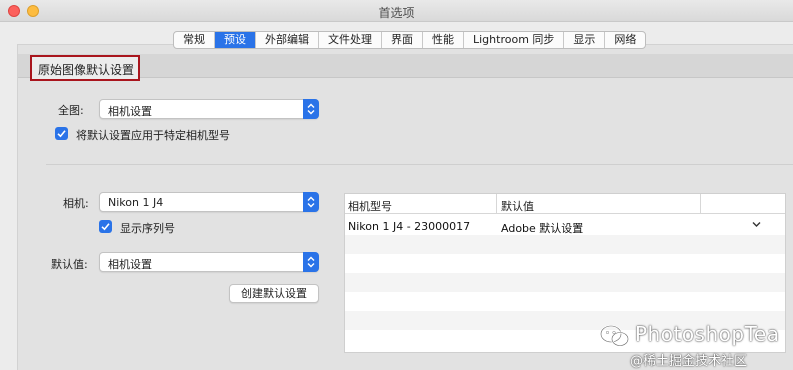  What do you see at coordinates (194, 40) in the screenshot?
I see `tab-general: 常规` at bounding box center [194, 40].